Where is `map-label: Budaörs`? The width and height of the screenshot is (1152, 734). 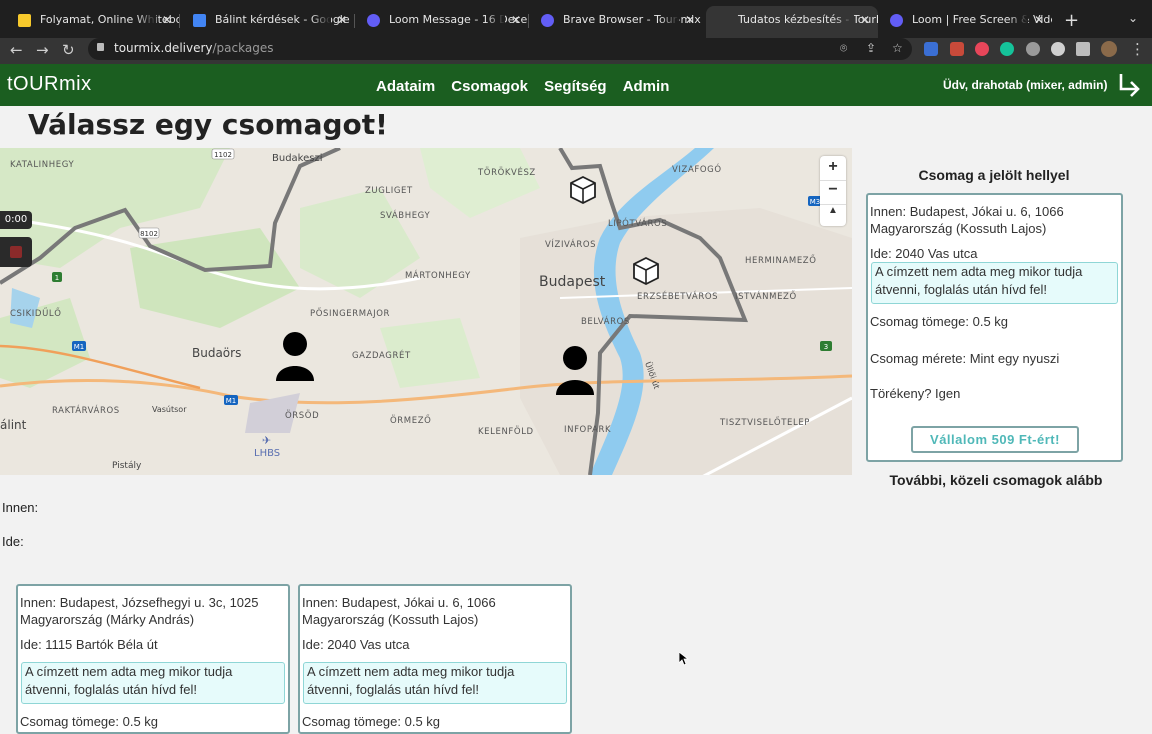 map-label: Budaörs is located at coordinates (216, 353).